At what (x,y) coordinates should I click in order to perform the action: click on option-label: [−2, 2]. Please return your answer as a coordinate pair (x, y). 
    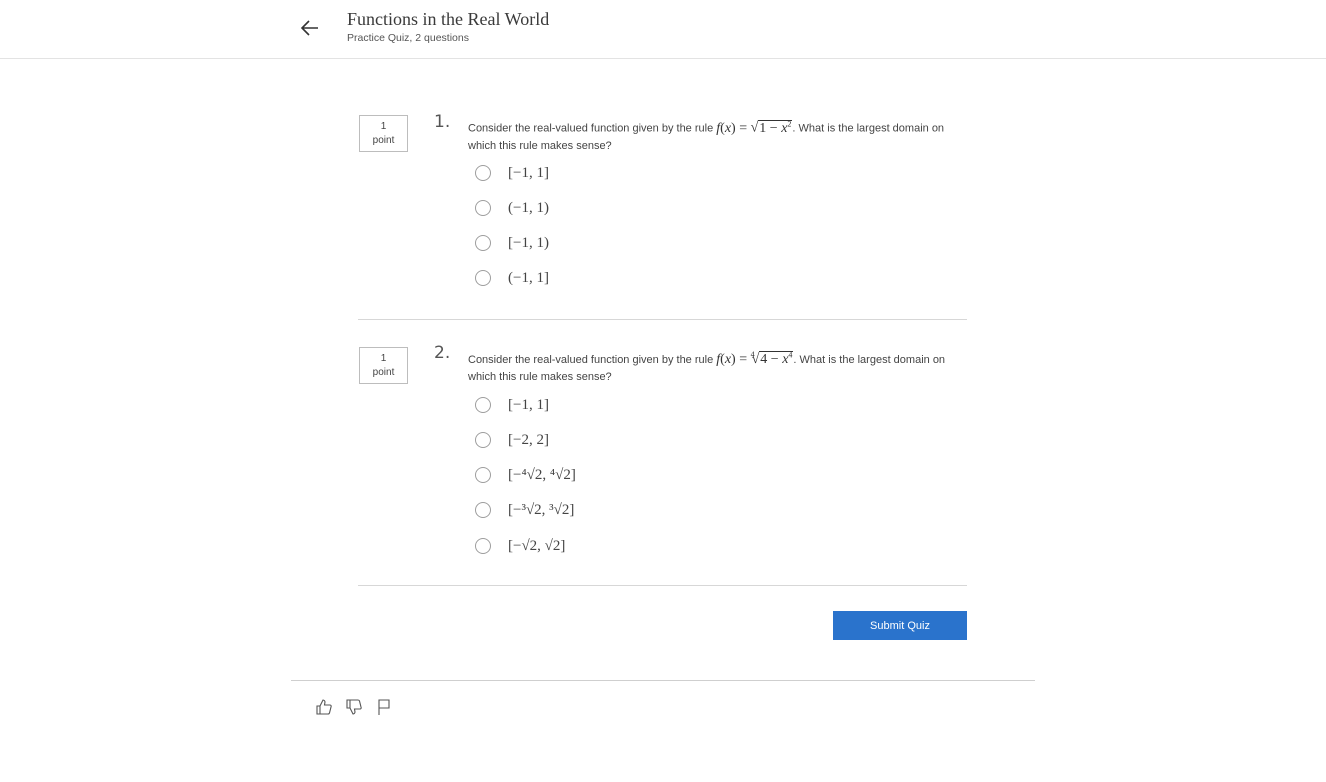
    Looking at the image, I should click on (528, 439).